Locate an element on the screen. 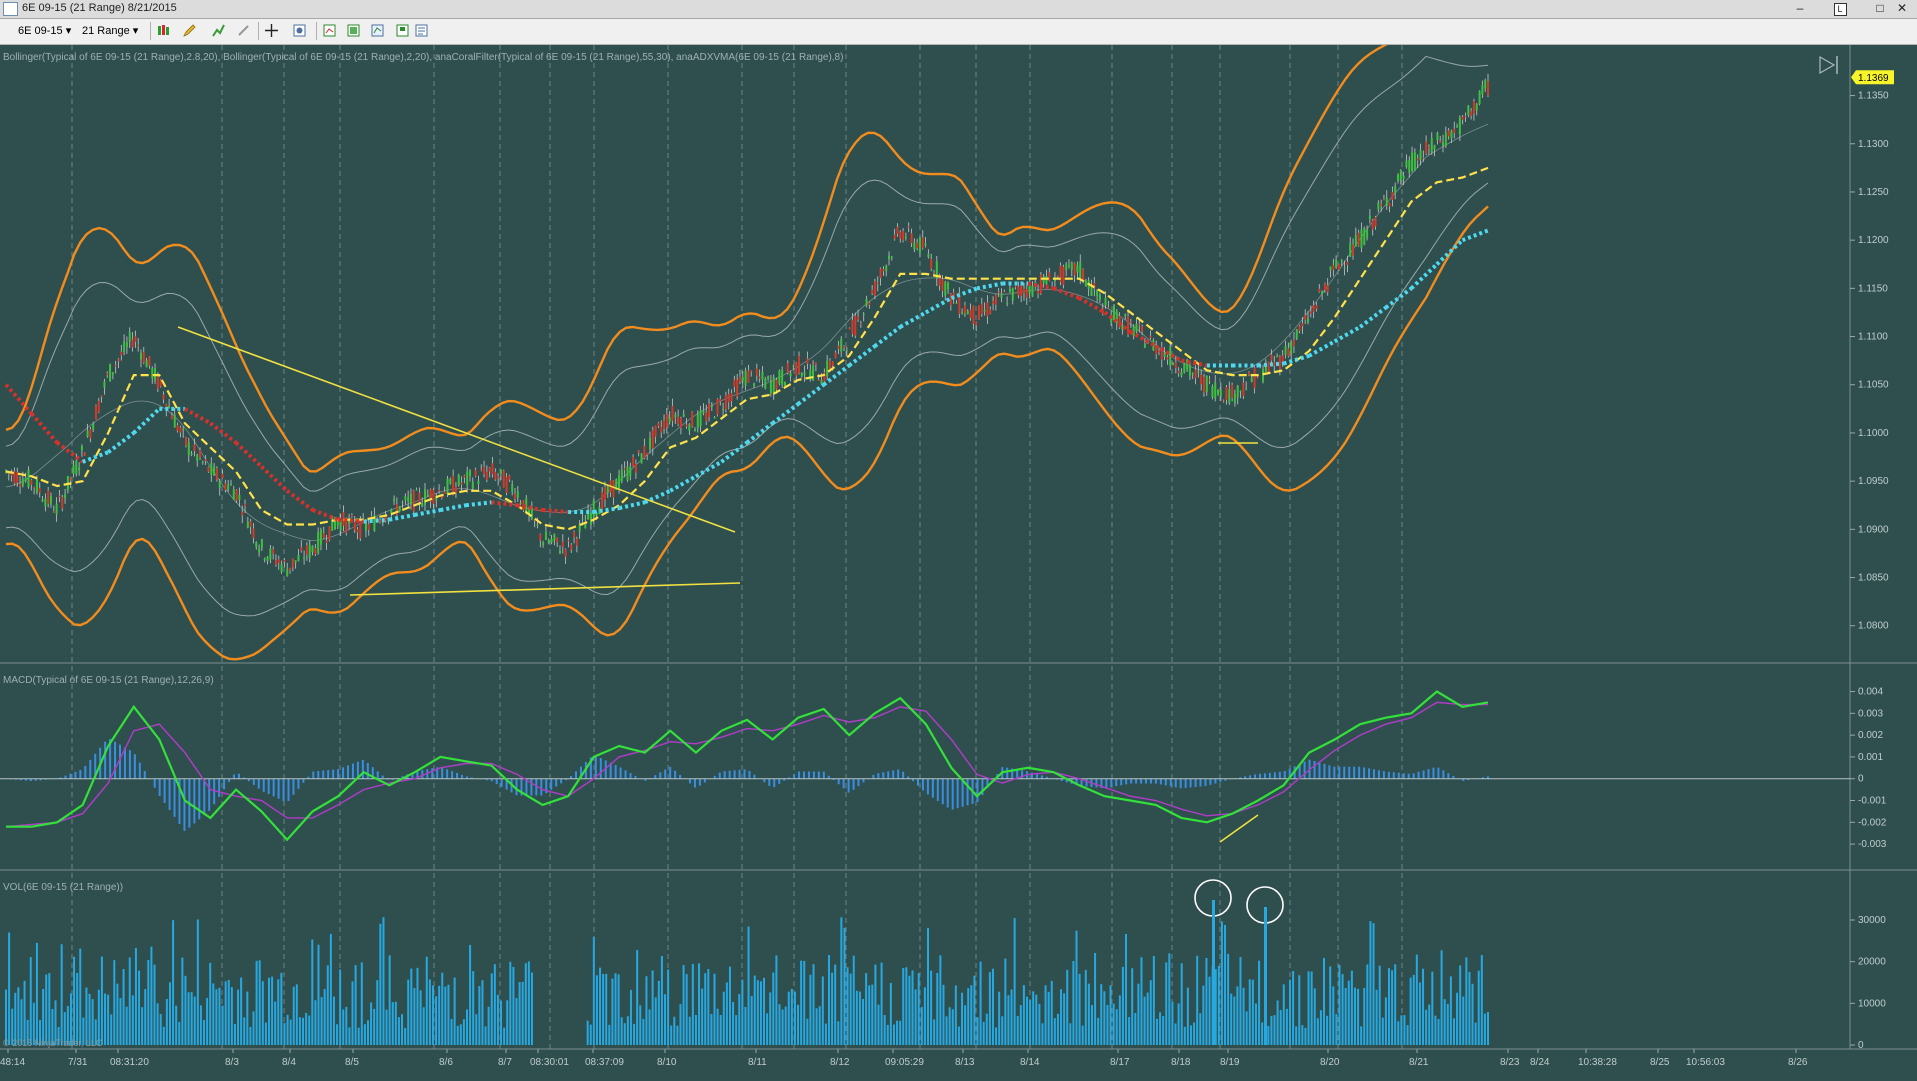  period-selector: 21 Range ▾ is located at coordinates (110, 31).